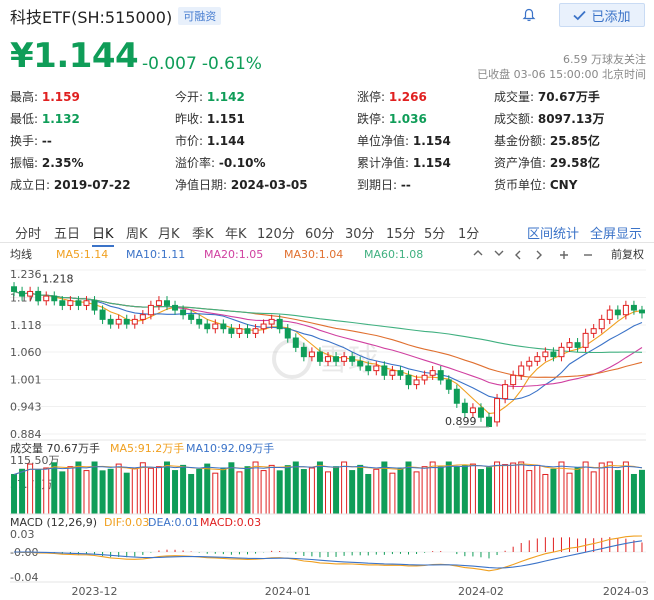  I want to click on tab-0: 分时, so click(28, 232).